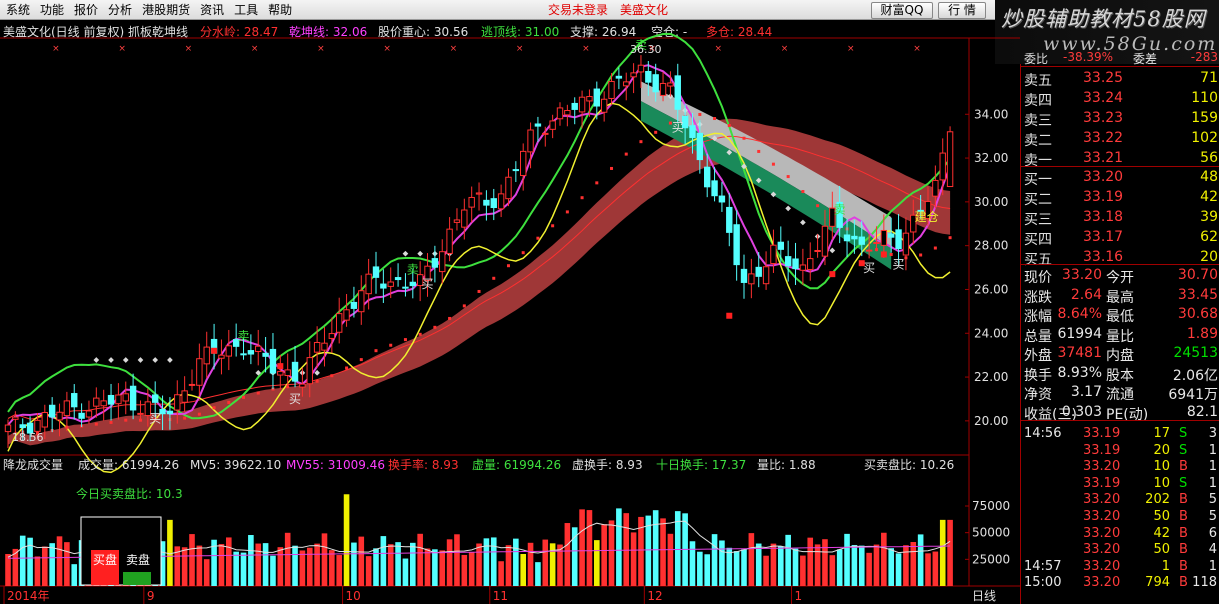  What do you see at coordinates (1102, 467) in the screenshot?
I see `tick-price: 33.20` at bounding box center [1102, 467].